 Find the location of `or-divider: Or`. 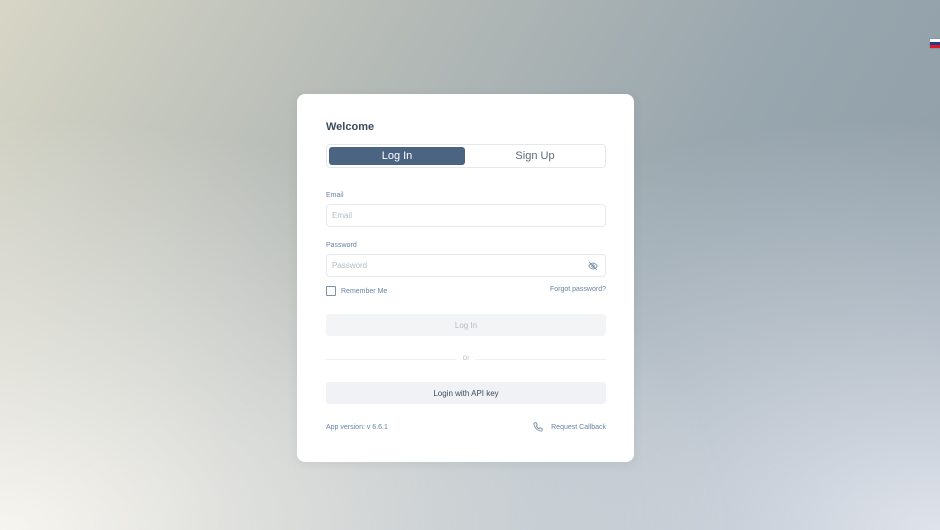

or-divider: Or is located at coordinates (466, 359).